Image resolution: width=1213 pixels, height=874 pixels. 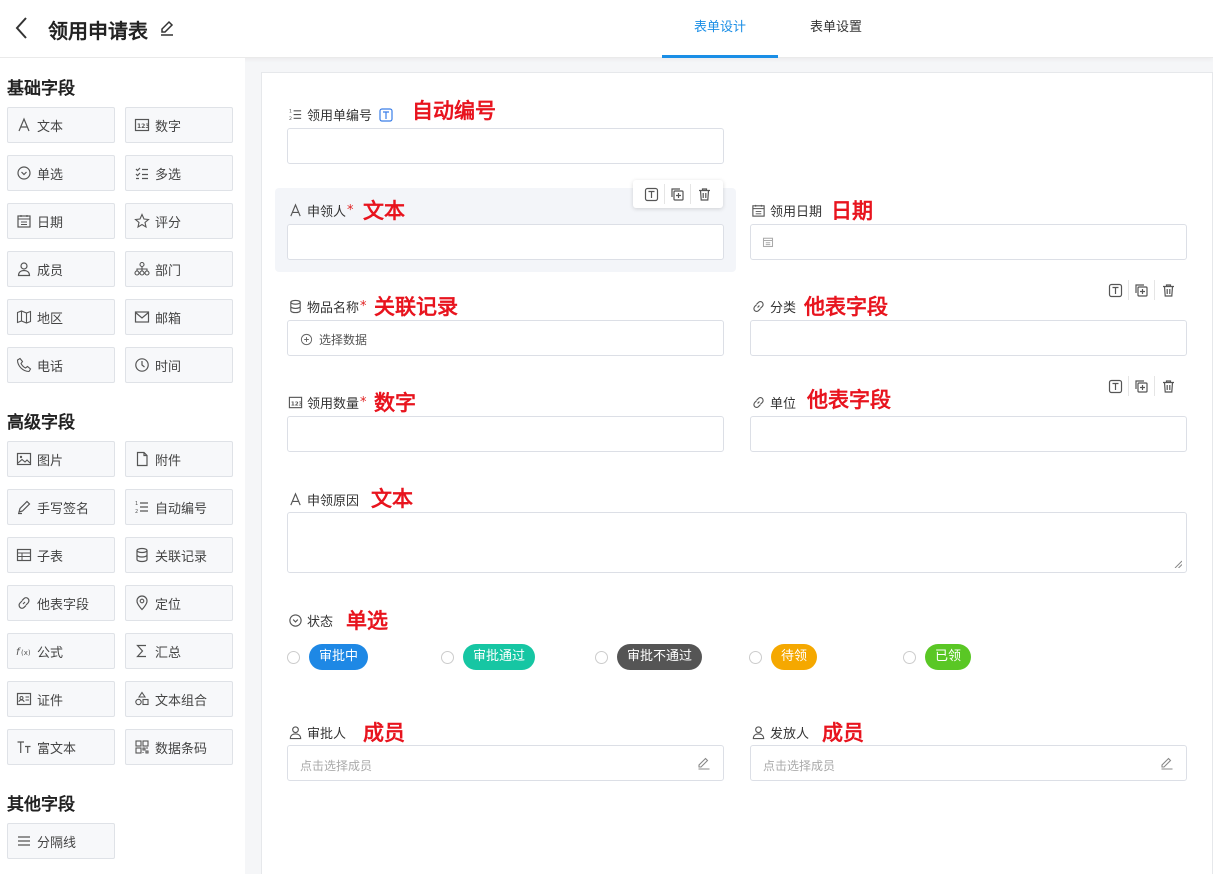 What do you see at coordinates (786, 210) in the screenshot?
I see `field-label-date: 领用日期` at bounding box center [786, 210].